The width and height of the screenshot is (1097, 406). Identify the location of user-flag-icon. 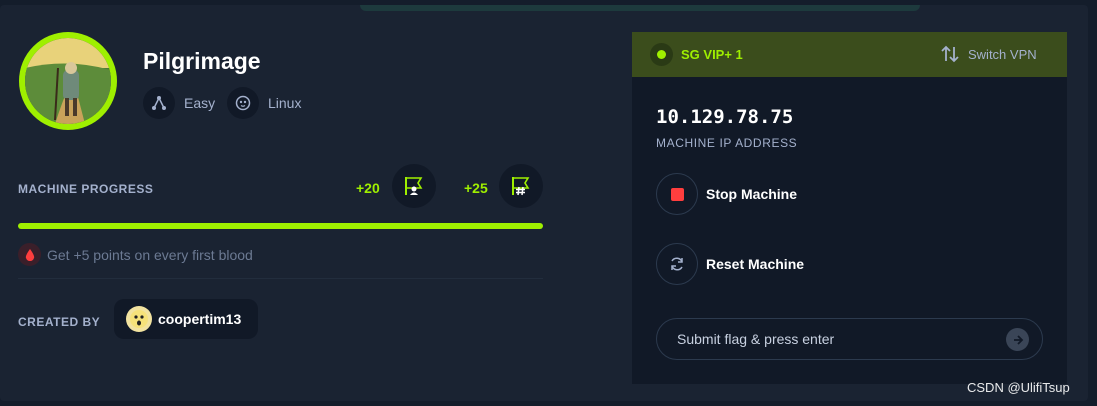
(414, 186).